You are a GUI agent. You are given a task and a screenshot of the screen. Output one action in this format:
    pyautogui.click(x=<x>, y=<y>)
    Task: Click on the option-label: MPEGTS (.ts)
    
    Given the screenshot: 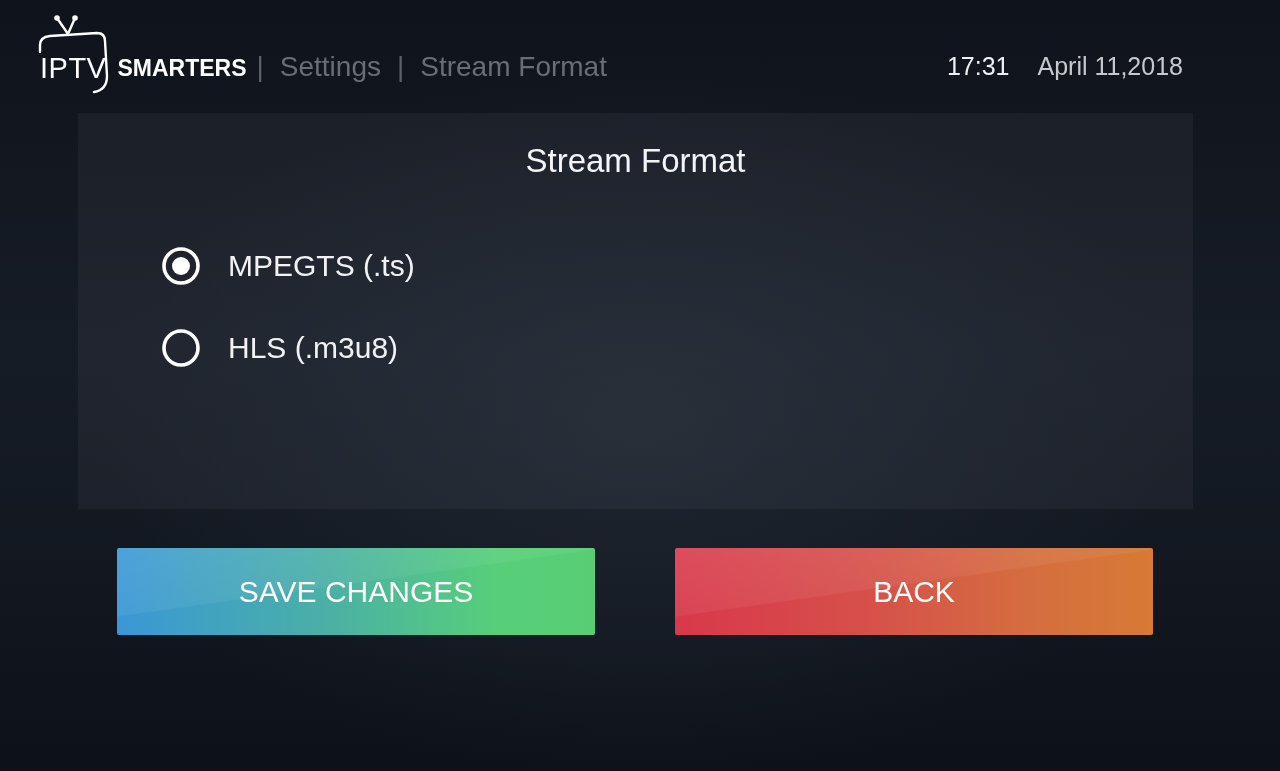 What is the action you would take?
    pyautogui.click(x=321, y=266)
    